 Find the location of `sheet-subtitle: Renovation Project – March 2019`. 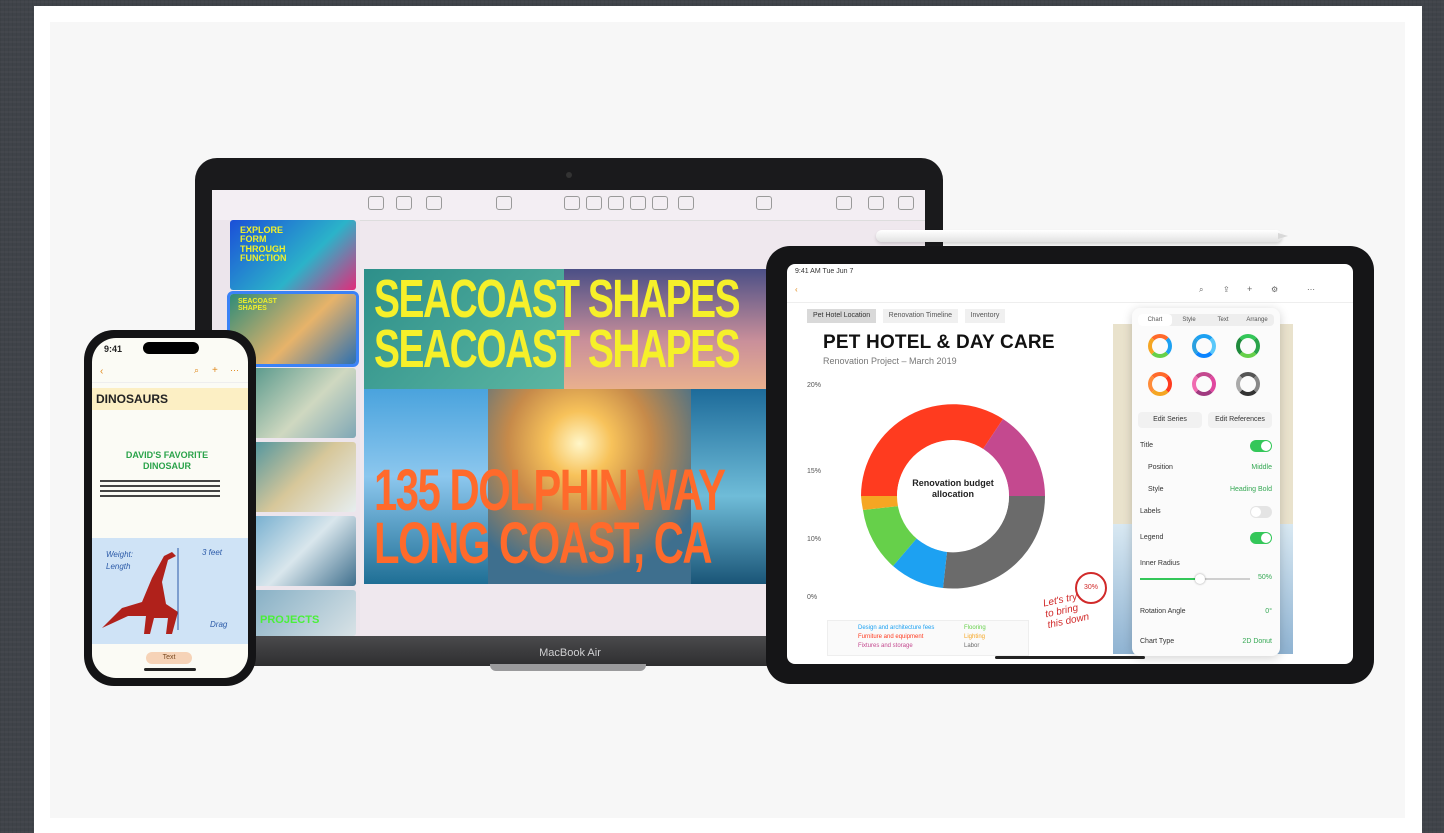

sheet-subtitle: Renovation Project – March 2019 is located at coordinates (890, 361).